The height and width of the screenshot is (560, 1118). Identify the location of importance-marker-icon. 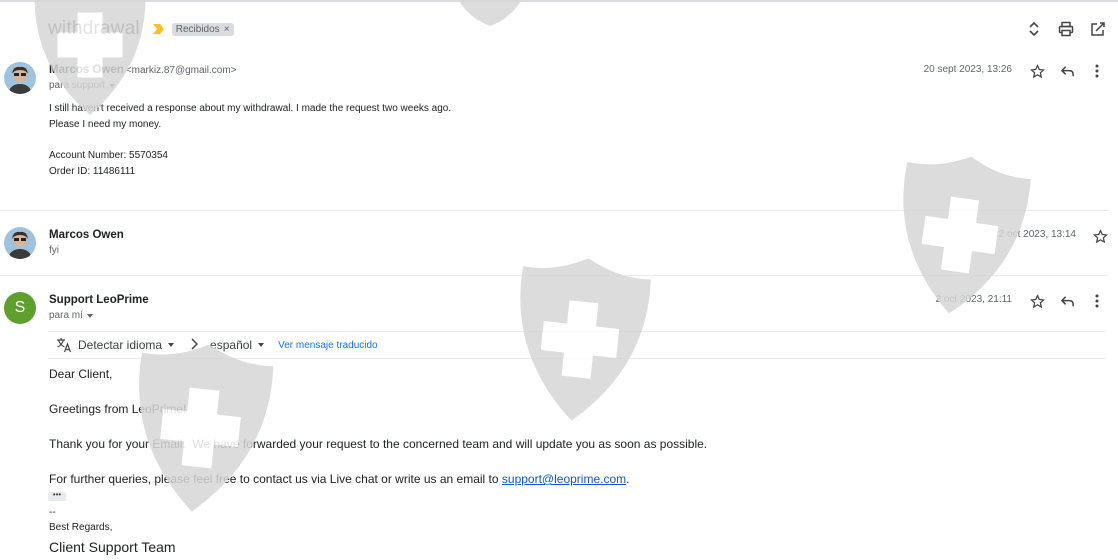
(159, 29).